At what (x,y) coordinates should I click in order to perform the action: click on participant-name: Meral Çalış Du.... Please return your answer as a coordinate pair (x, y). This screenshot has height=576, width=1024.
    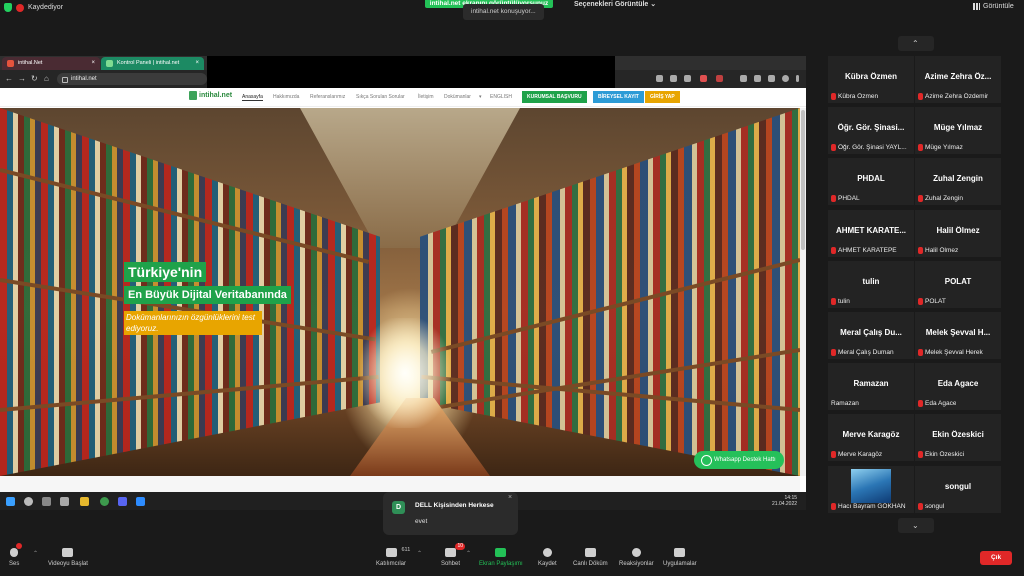
    Looking at the image, I should click on (871, 332).